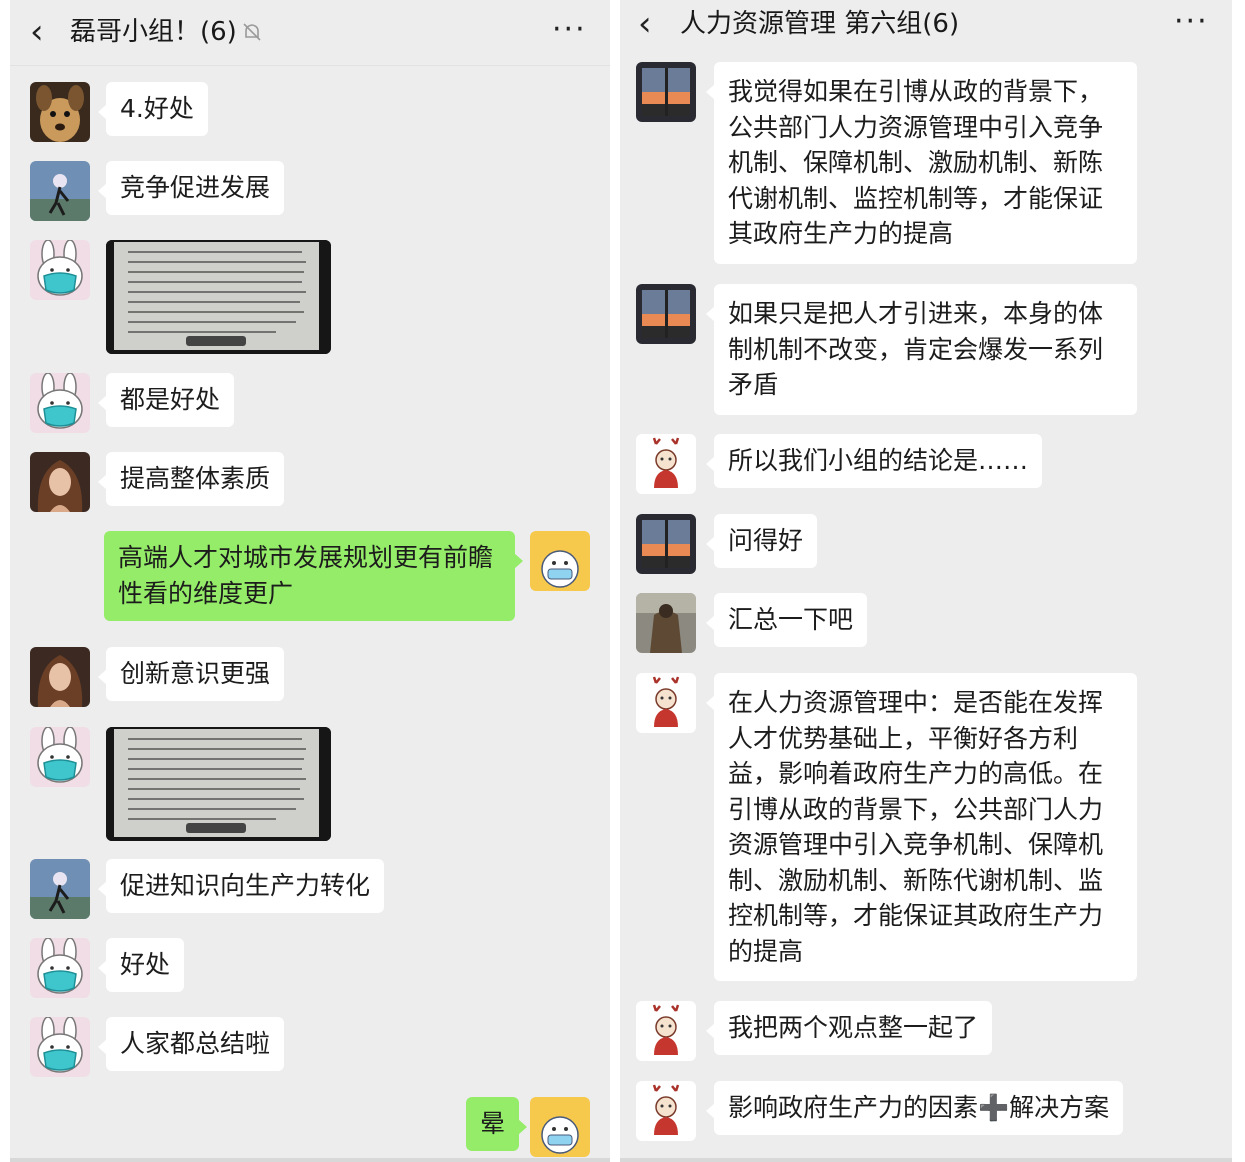 The image size is (1245, 1162). What do you see at coordinates (191, 188) in the screenshot?
I see `message-bubble: 竞争促进发展` at bounding box center [191, 188].